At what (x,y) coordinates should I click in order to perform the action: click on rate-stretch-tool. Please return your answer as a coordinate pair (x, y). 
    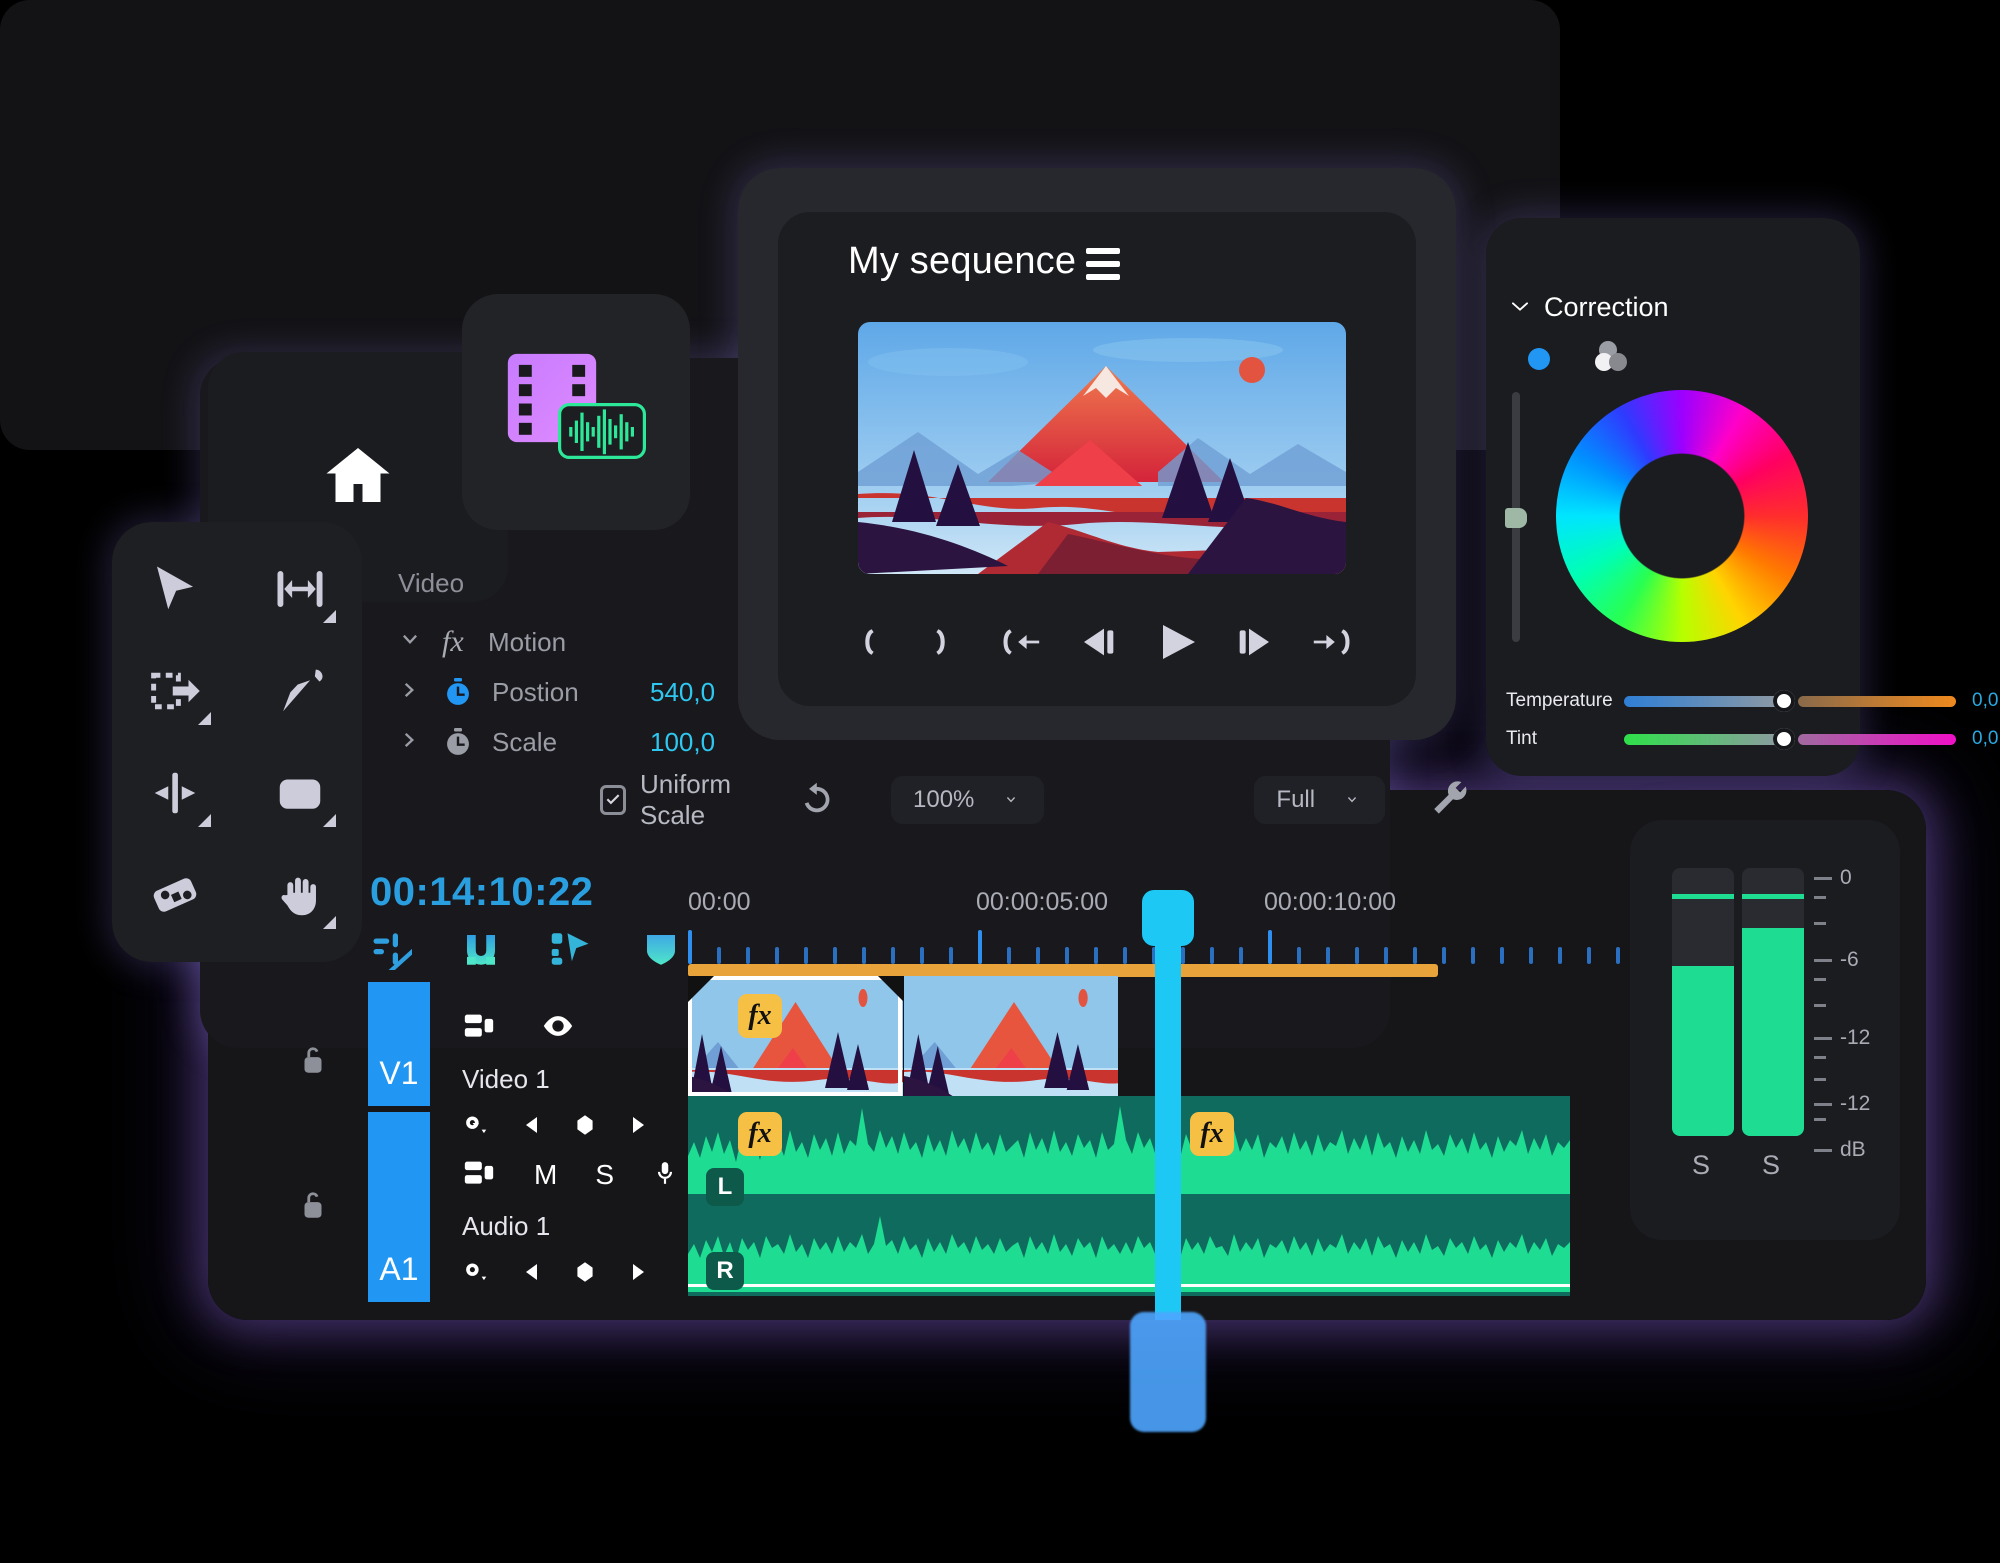
    Looking at the image, I should click on (300, 793).